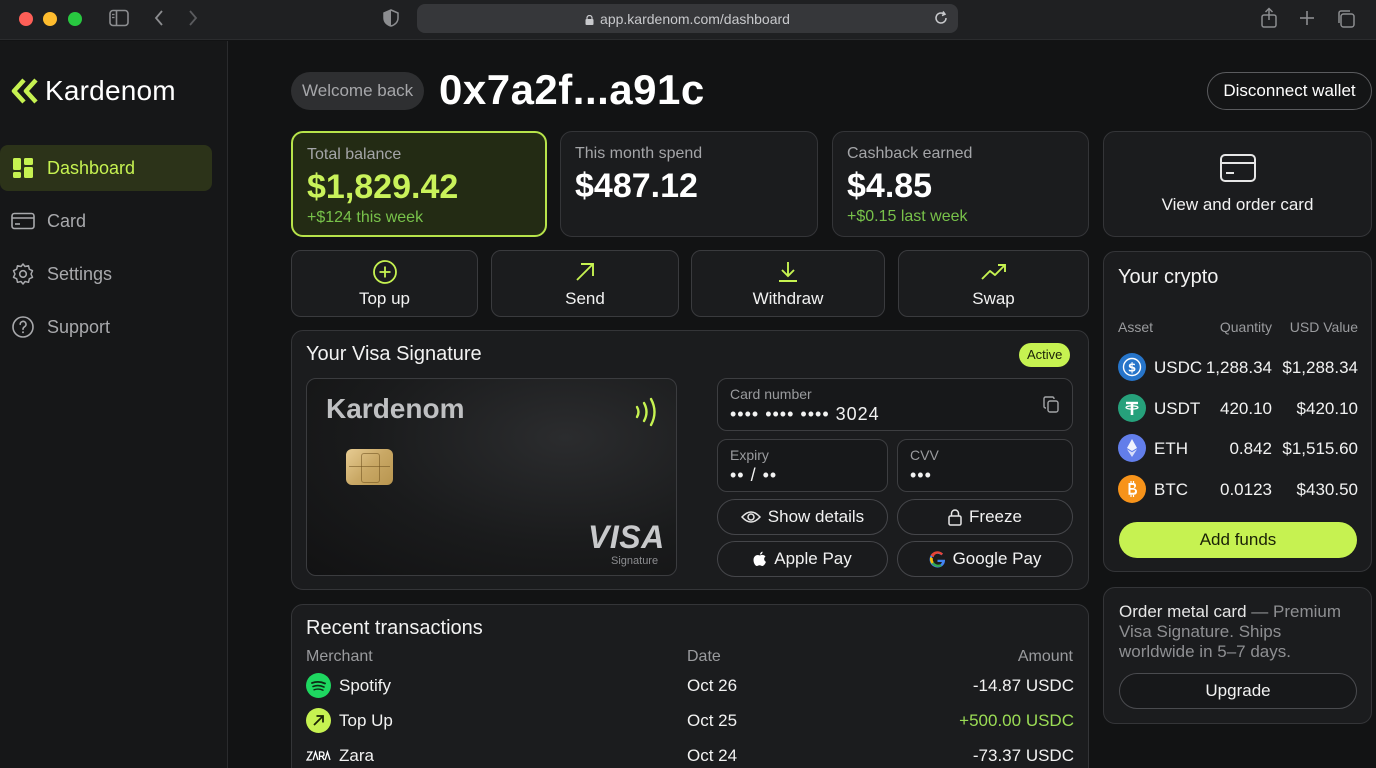 This screenshot has width=1376, height=768. What do you see at coordinates (1132, 408) in the screenshot?
I see `usdt-icon` at bounding box center [1132, 408].